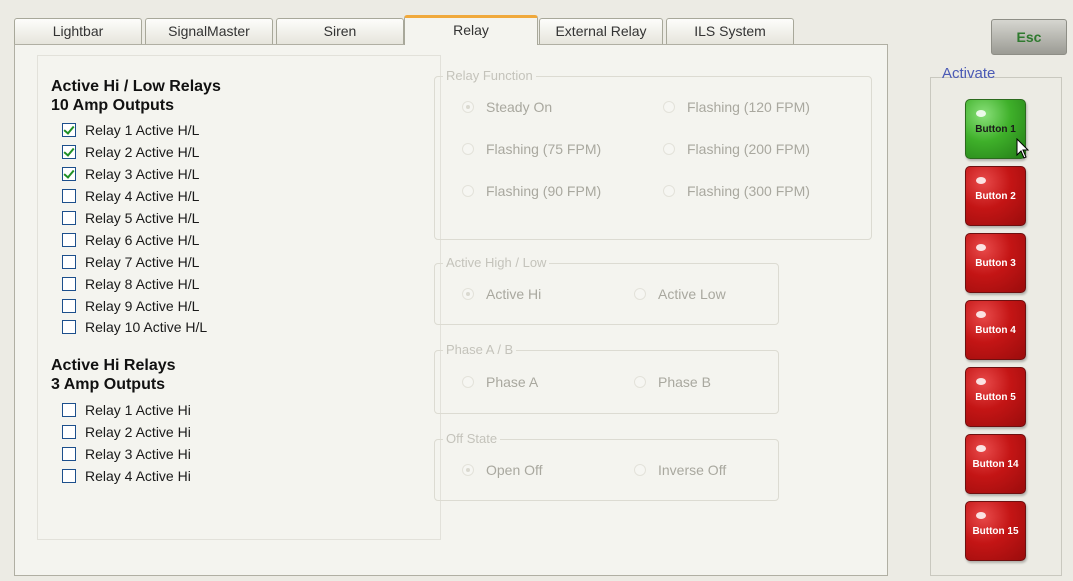 The height and width of the screenshot is (581, 1073). Describe the element at coordinates (113, 365) in the screenshot. I see `hi-title-line1: Active Hi Relays` at that location.